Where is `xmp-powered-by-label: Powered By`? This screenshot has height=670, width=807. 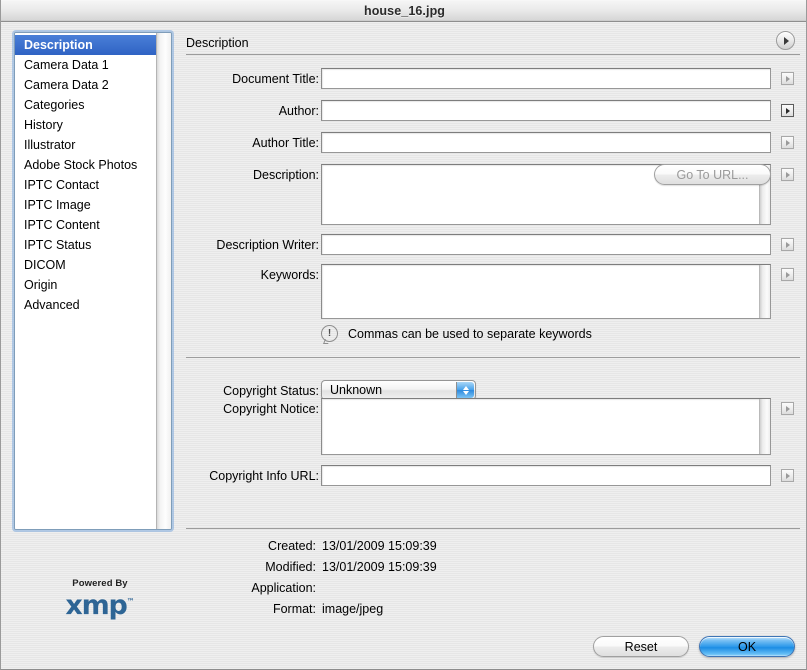 xmp-powered-by-label: Powered By is located at coordinates (100, 583).